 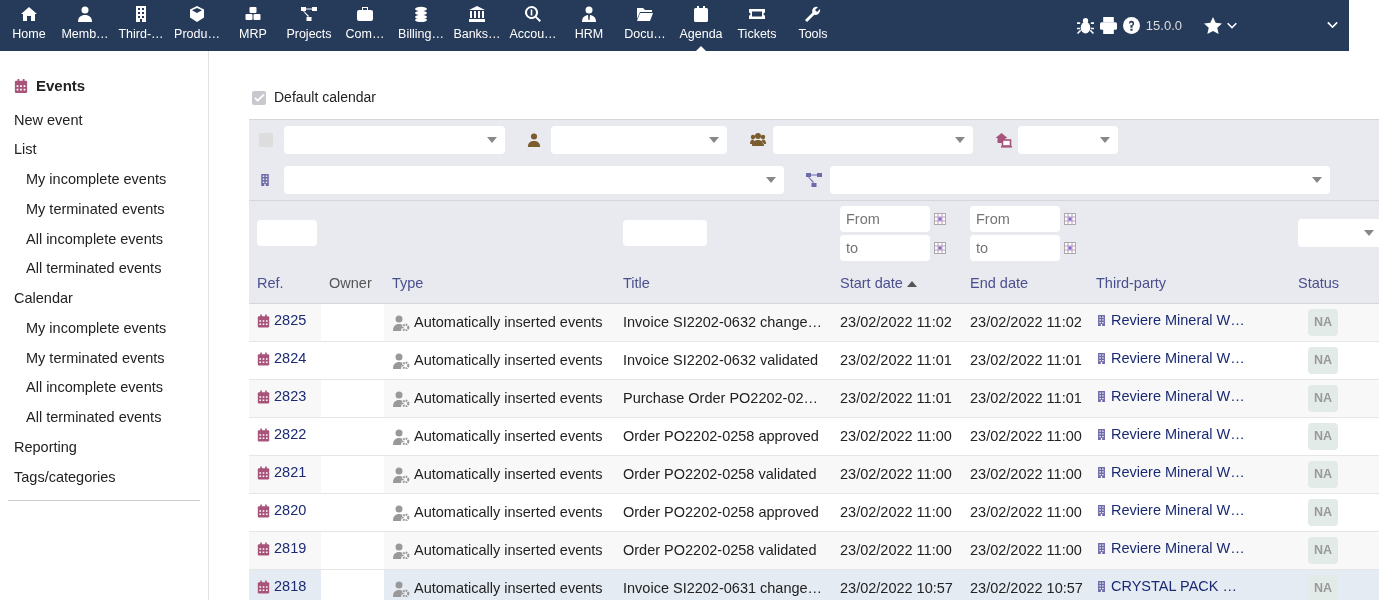 I want to click on menu-item: Projects, so click(x=309, y=25).